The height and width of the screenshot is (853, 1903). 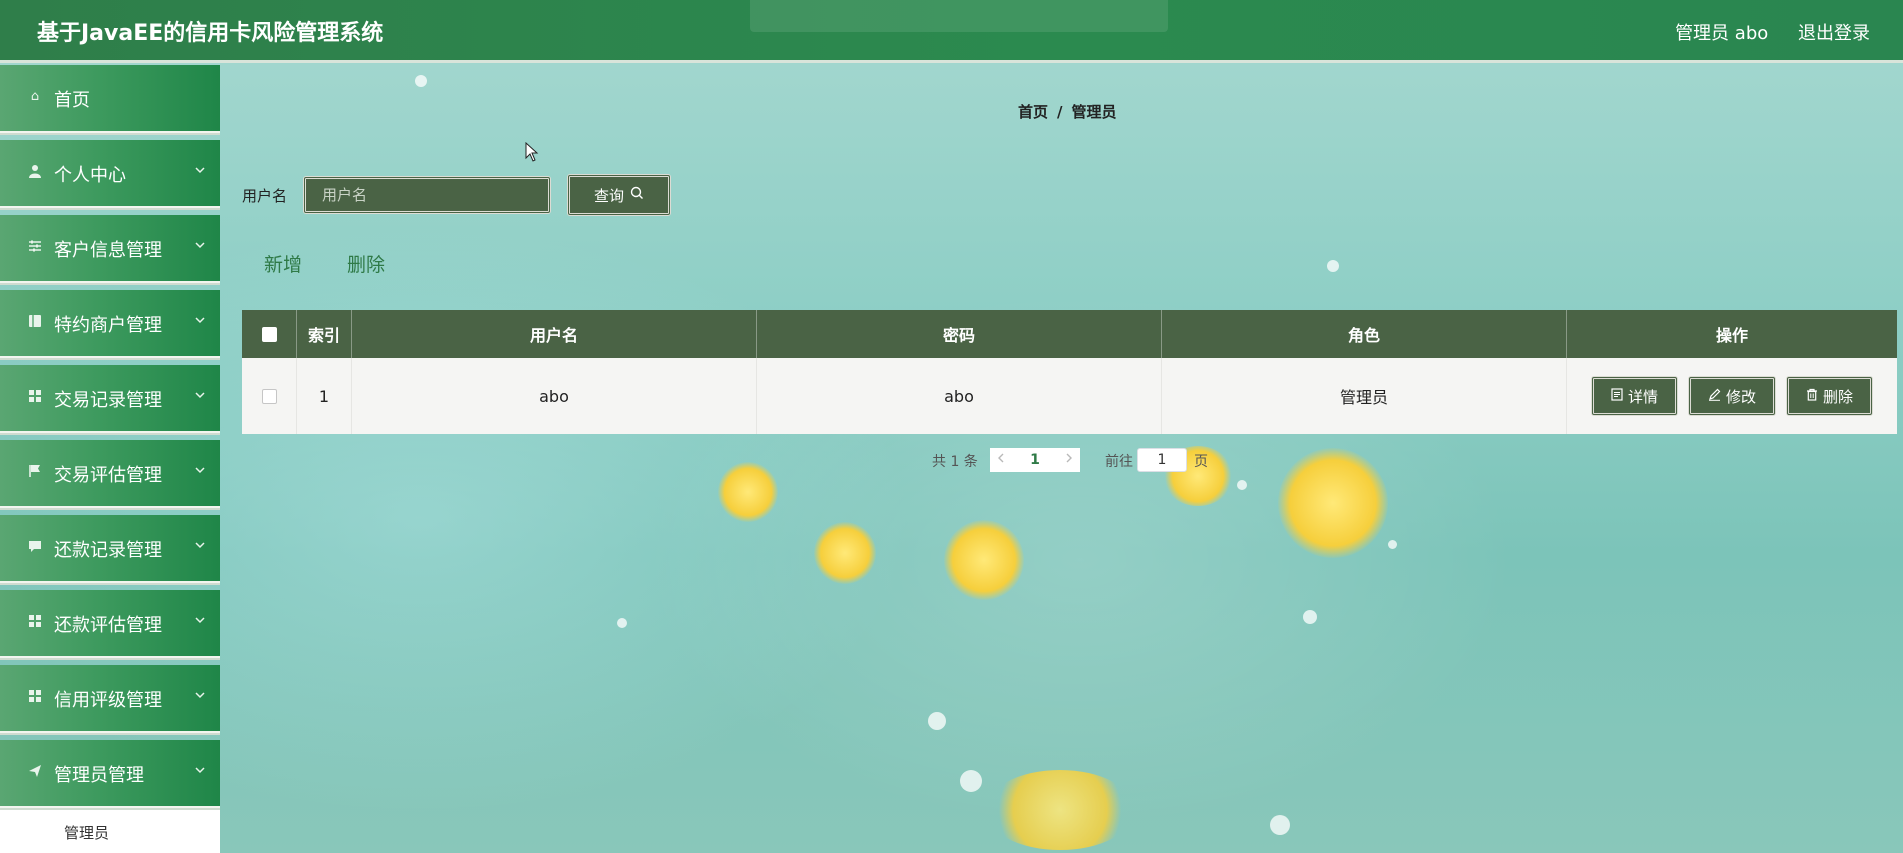 What do you see at coordinates (1201, 462) in the screenshot?
I see `page-suffix: 页` at bounding box center [1201, 462].